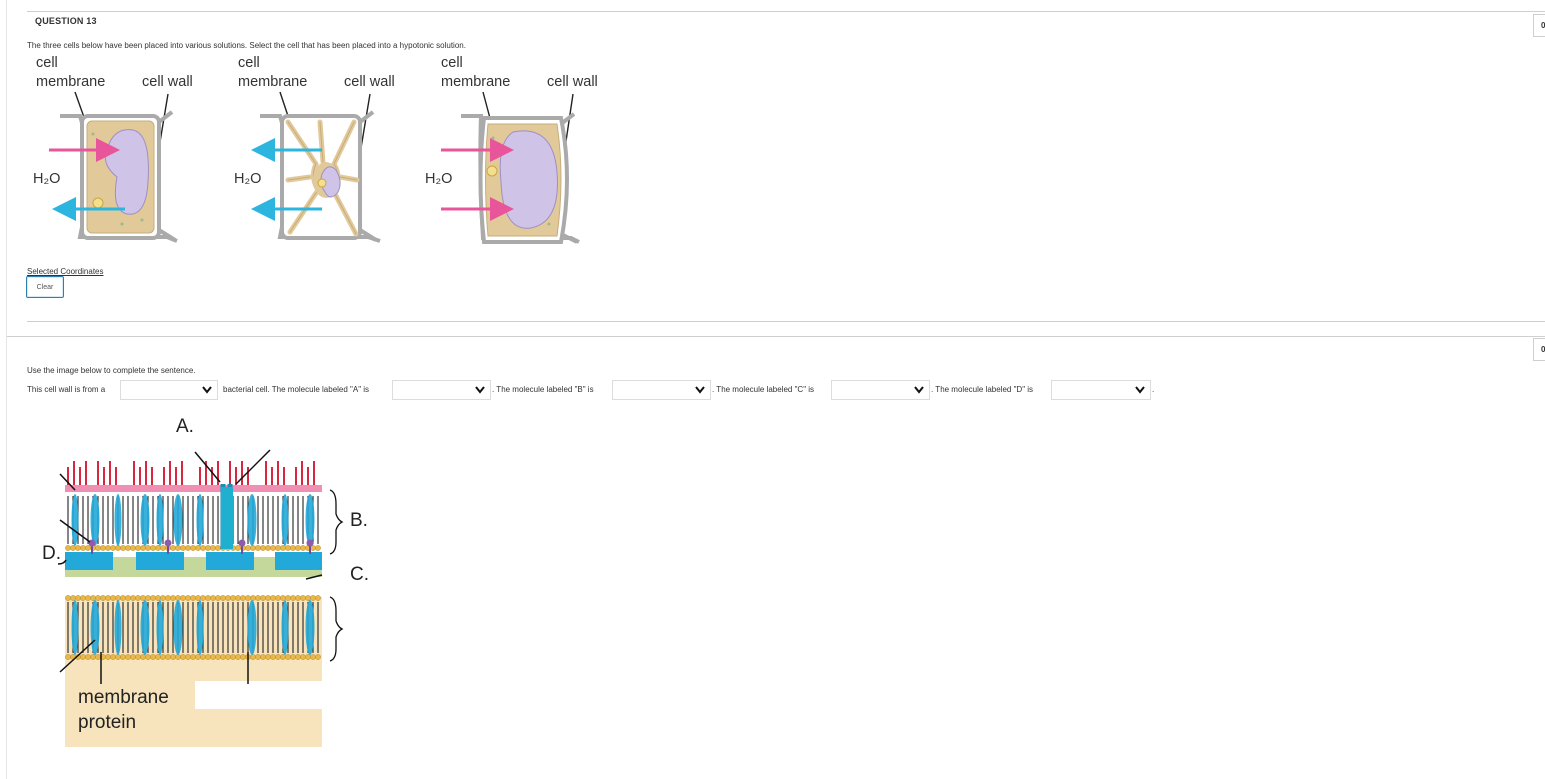 This screenshot has width=1545, height=779. What do you see at coordinates (982, 389) in the screenshot?
I see `sentence-text: . The molecule labeled "D" is` at bounding box center [982, 389].